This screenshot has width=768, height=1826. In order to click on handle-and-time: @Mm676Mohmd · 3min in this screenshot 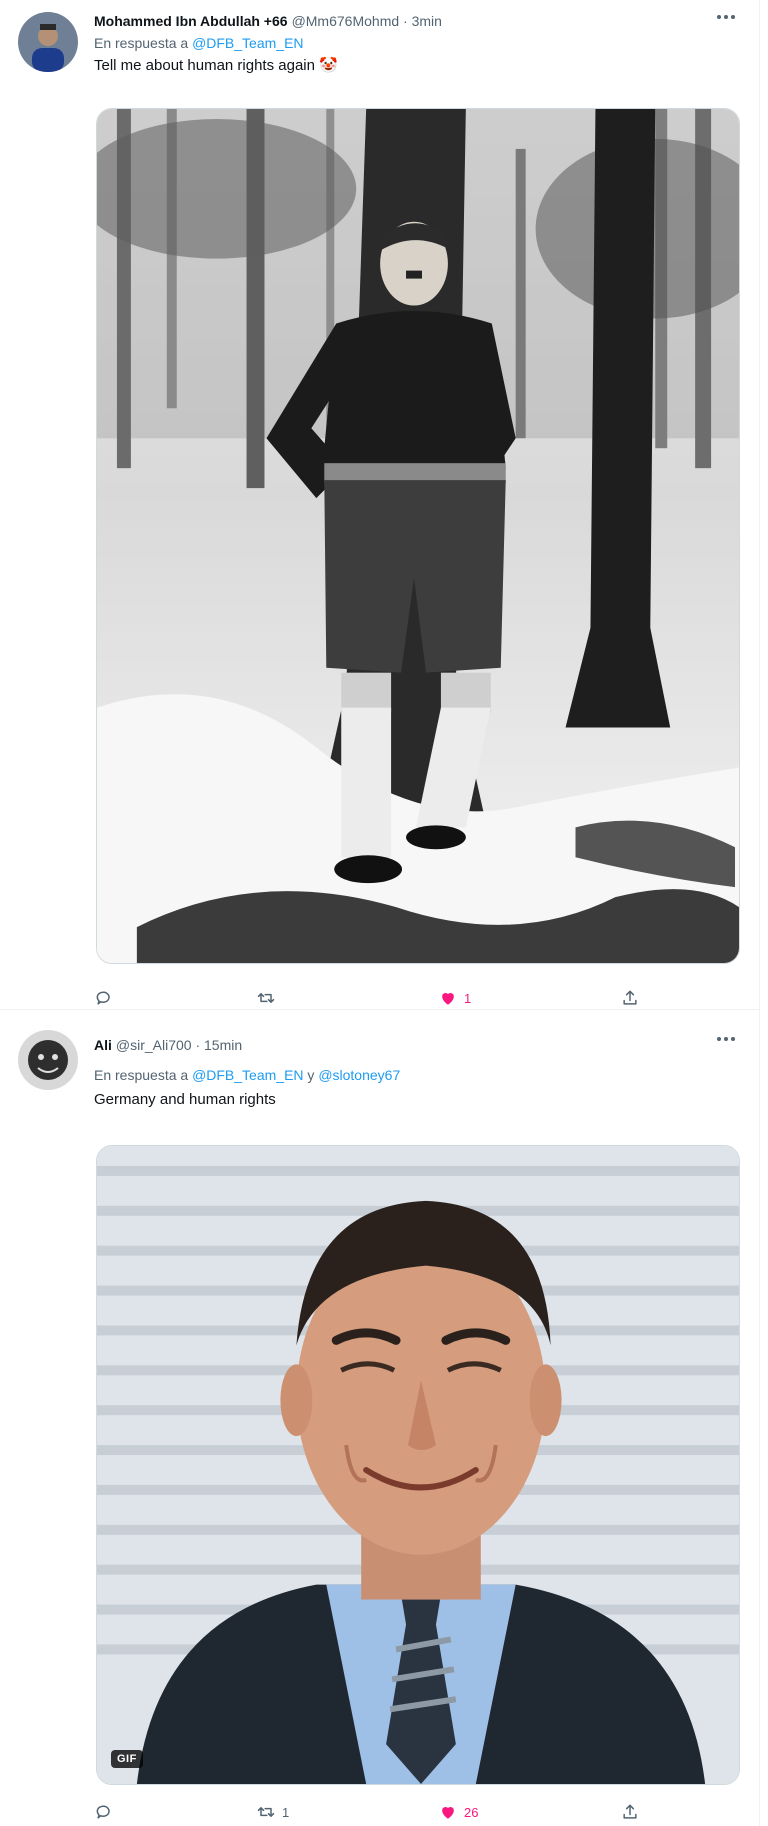, I will do `click(367, 21)`.